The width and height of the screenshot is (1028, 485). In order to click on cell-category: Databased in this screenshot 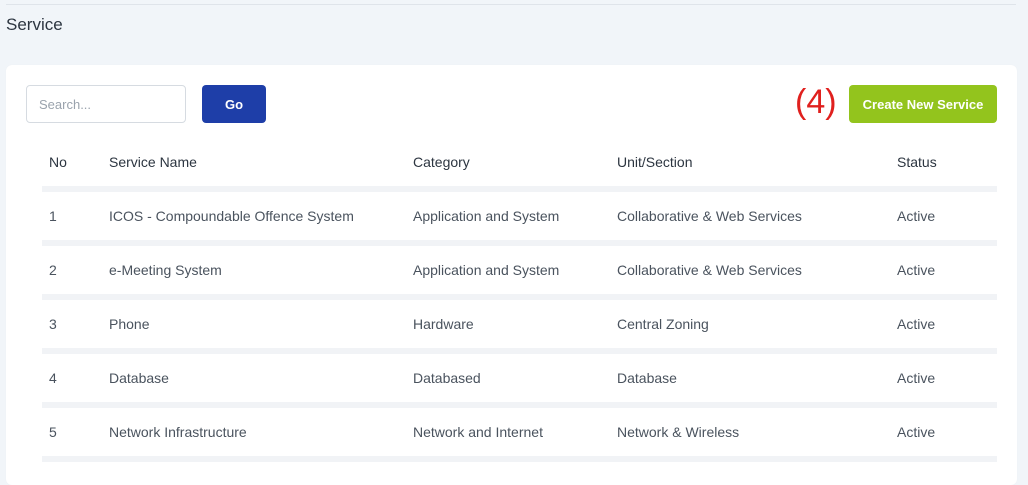, I will do `click(447, 378)`.